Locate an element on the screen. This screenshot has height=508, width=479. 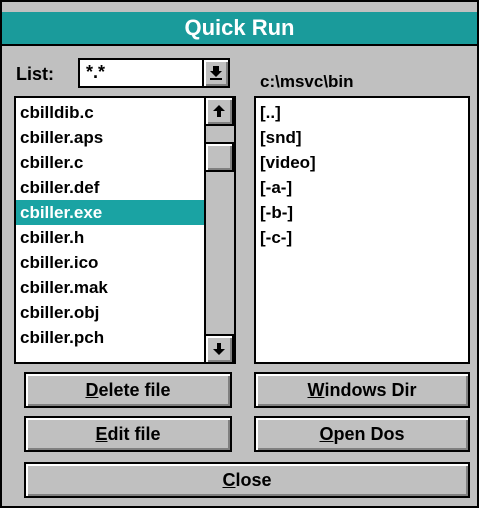
arrow-down-icon is located at coordinates (219, 349).